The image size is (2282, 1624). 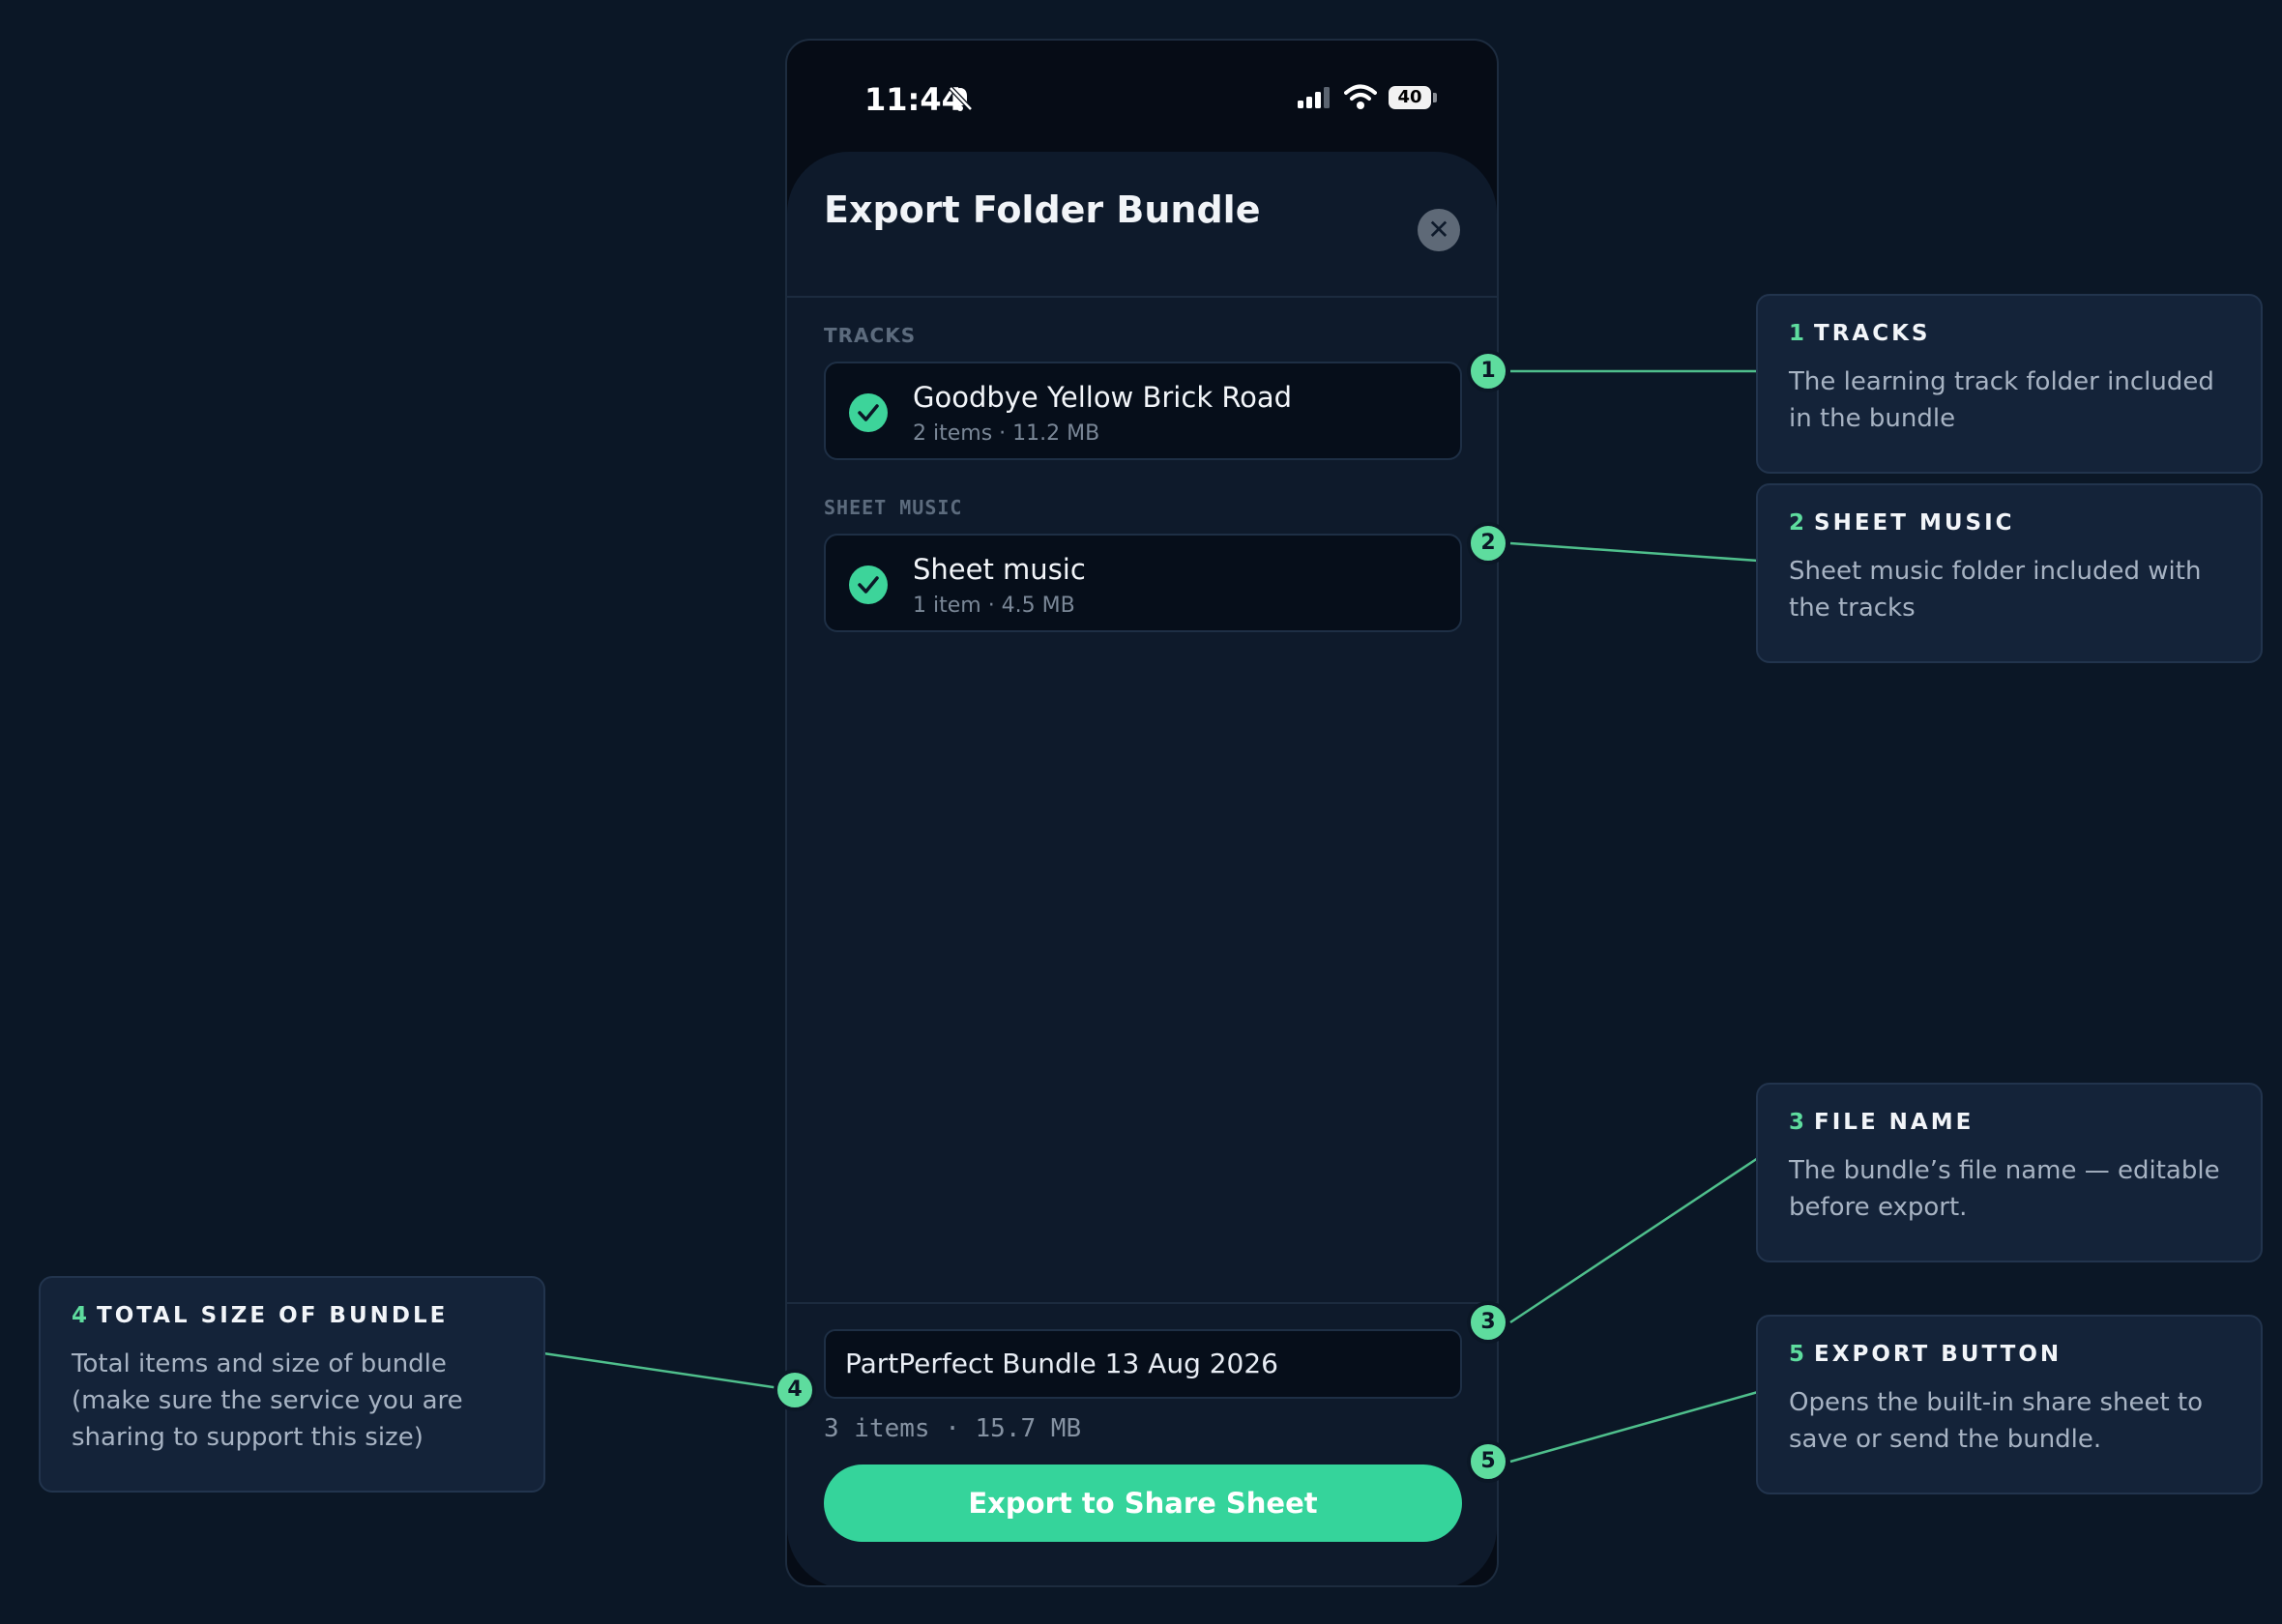 What do you see at coordinates (1103, 398) in the screenshot?
I see `folder-name: Goodbye Yellow Brick Road` at bounding box center [1103, 398].